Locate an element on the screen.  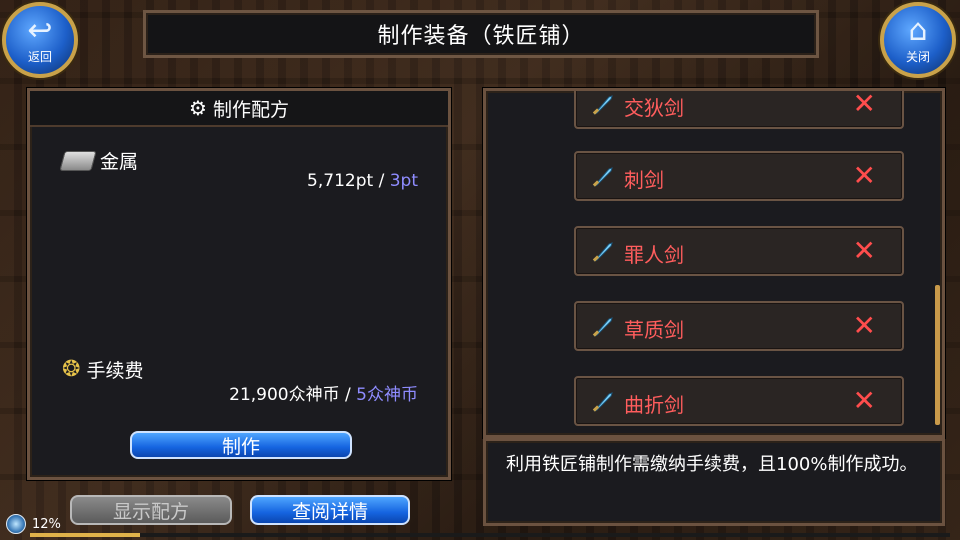
craft-button: 制作 is located at coordinates (241, 445).